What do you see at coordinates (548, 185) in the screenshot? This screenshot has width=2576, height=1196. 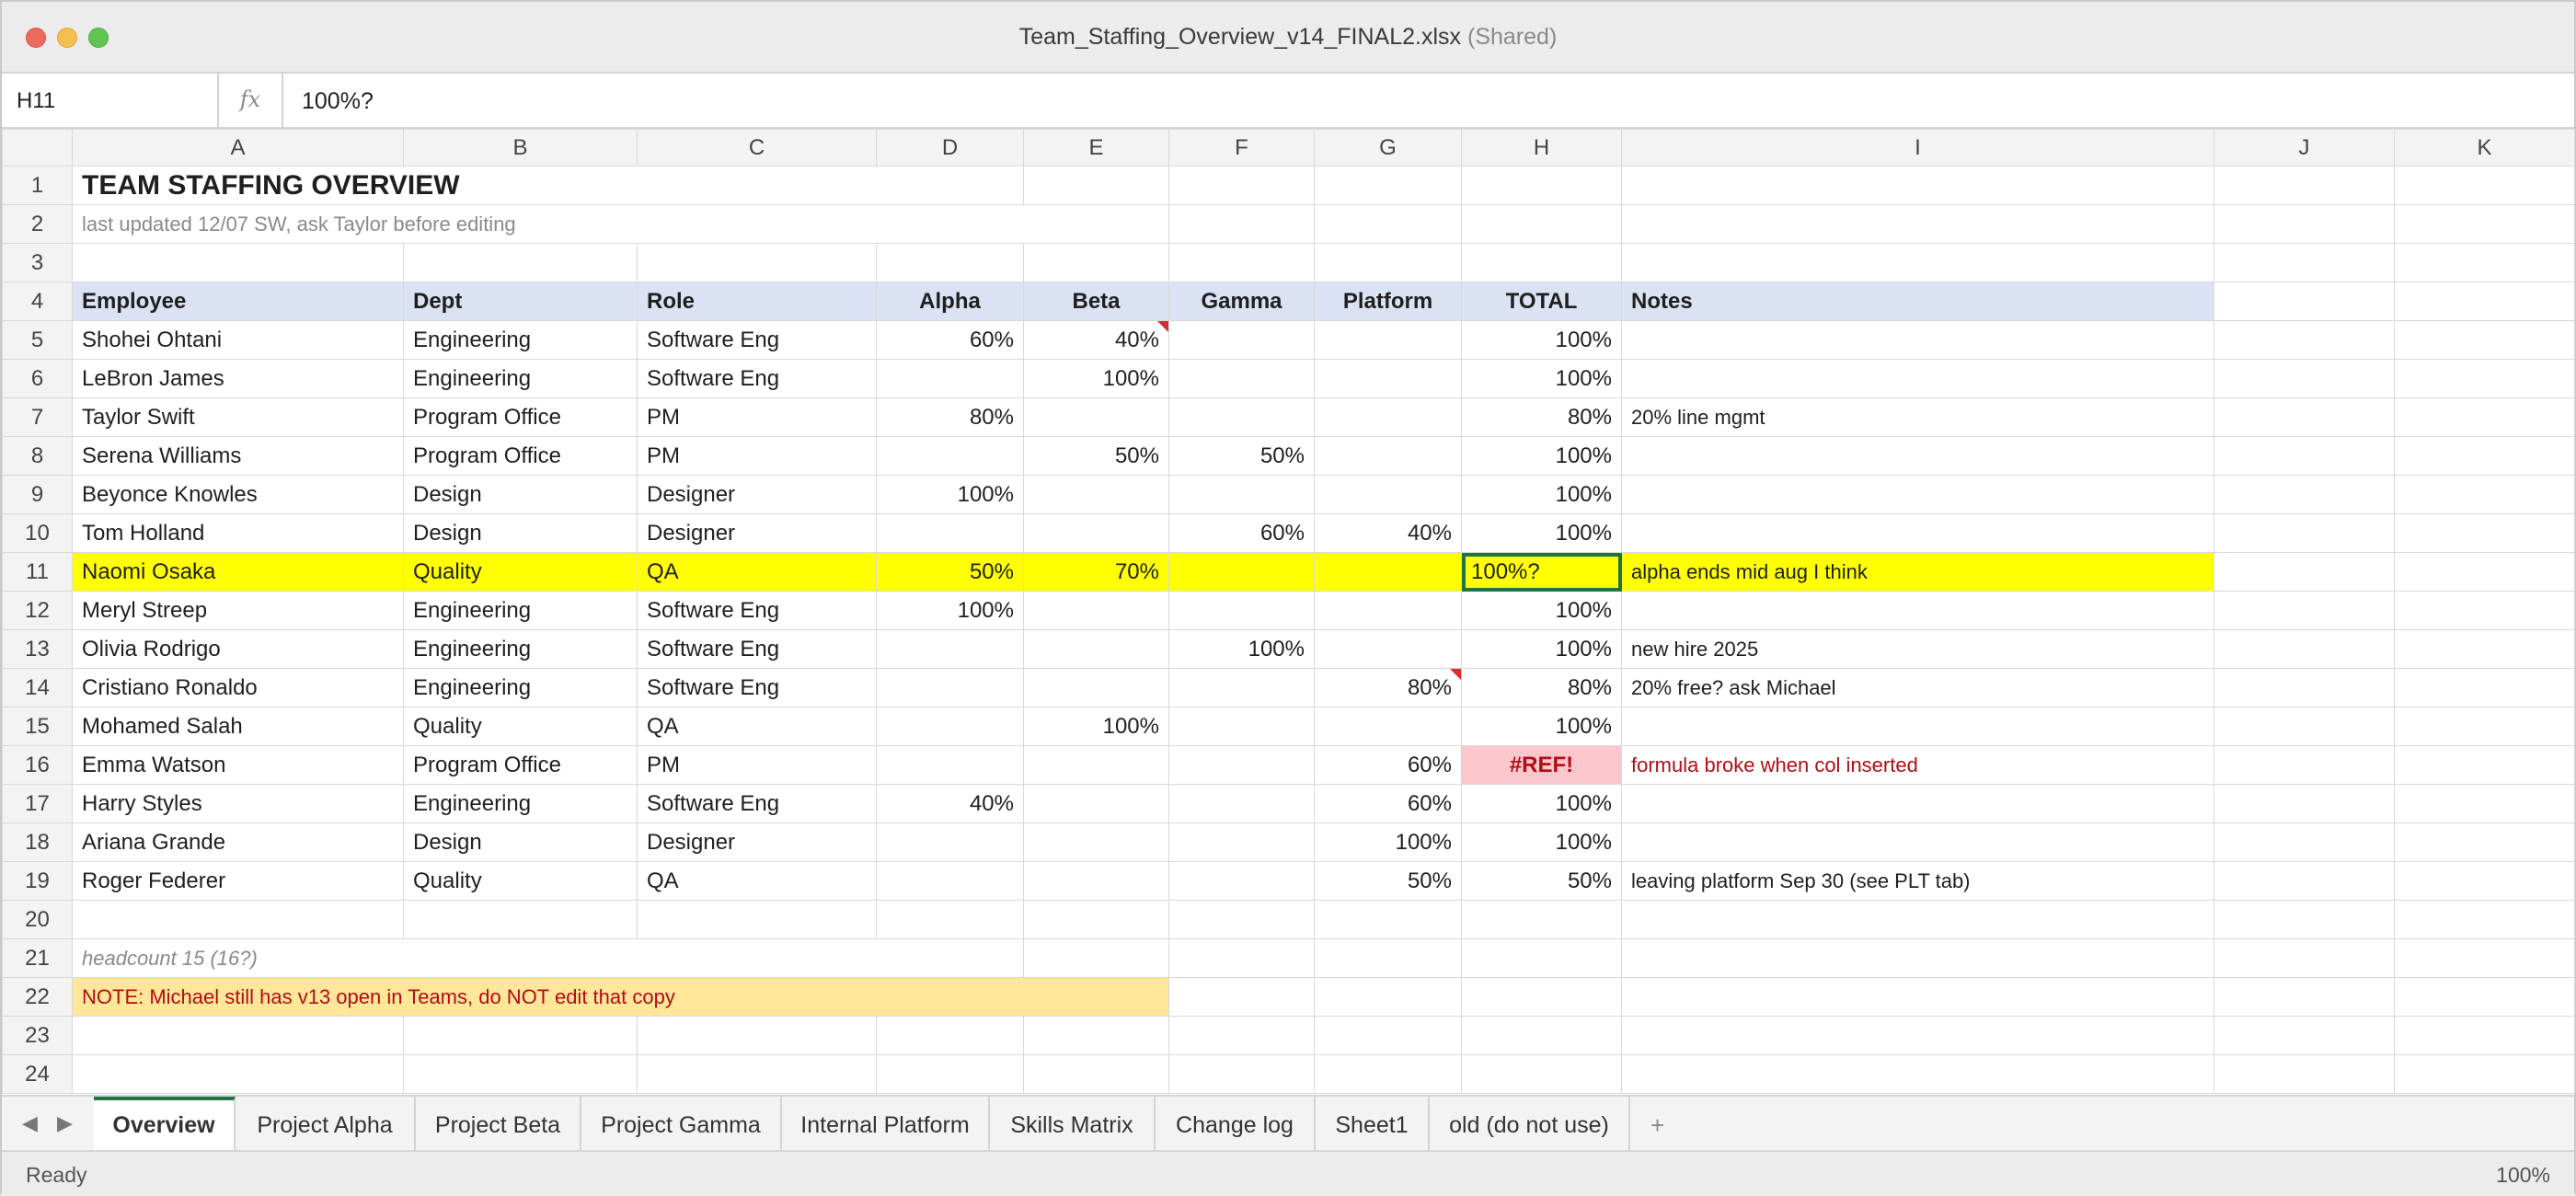 I see `sheet-title-cell: TEAM STAFFING OVERVIEW` at bounding box center [548, 185].